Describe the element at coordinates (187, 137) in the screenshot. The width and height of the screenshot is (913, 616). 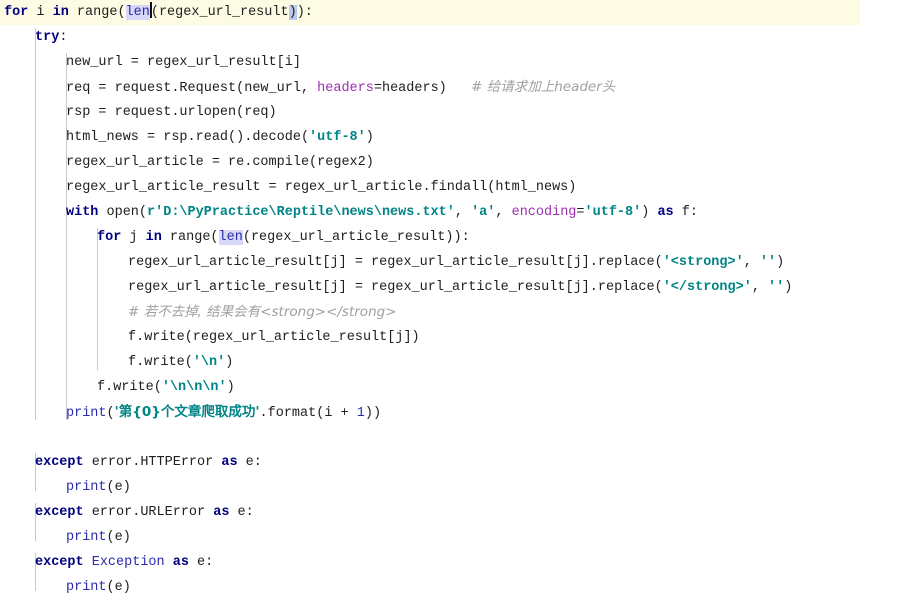
I see `code-line-text: html_news = rsp.read().decode('utf-8')` at that location.